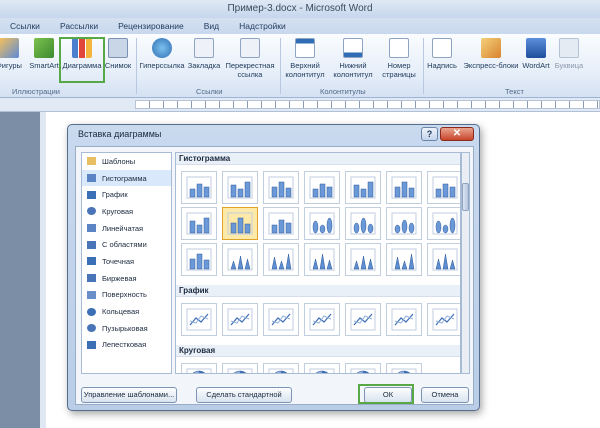 This screenshot has height=428, width=600. Describe the element at coordinates (536, 48) in the screenshot. I see `wordart-icon` at that location.